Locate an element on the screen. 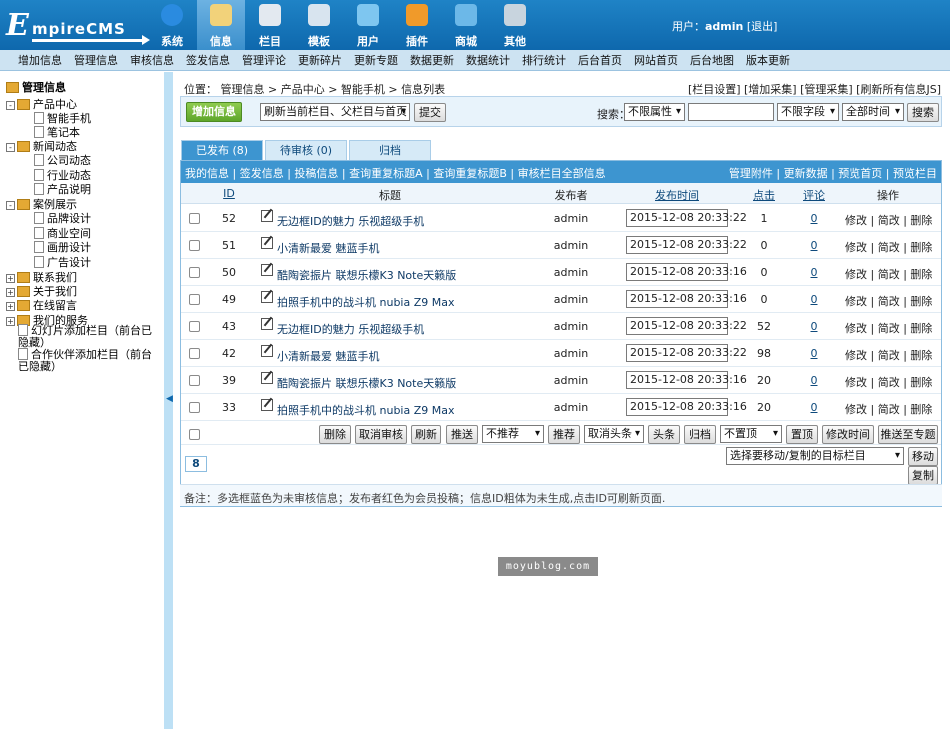  refresh-button: 刷新 is located at coordinates (426, 434).